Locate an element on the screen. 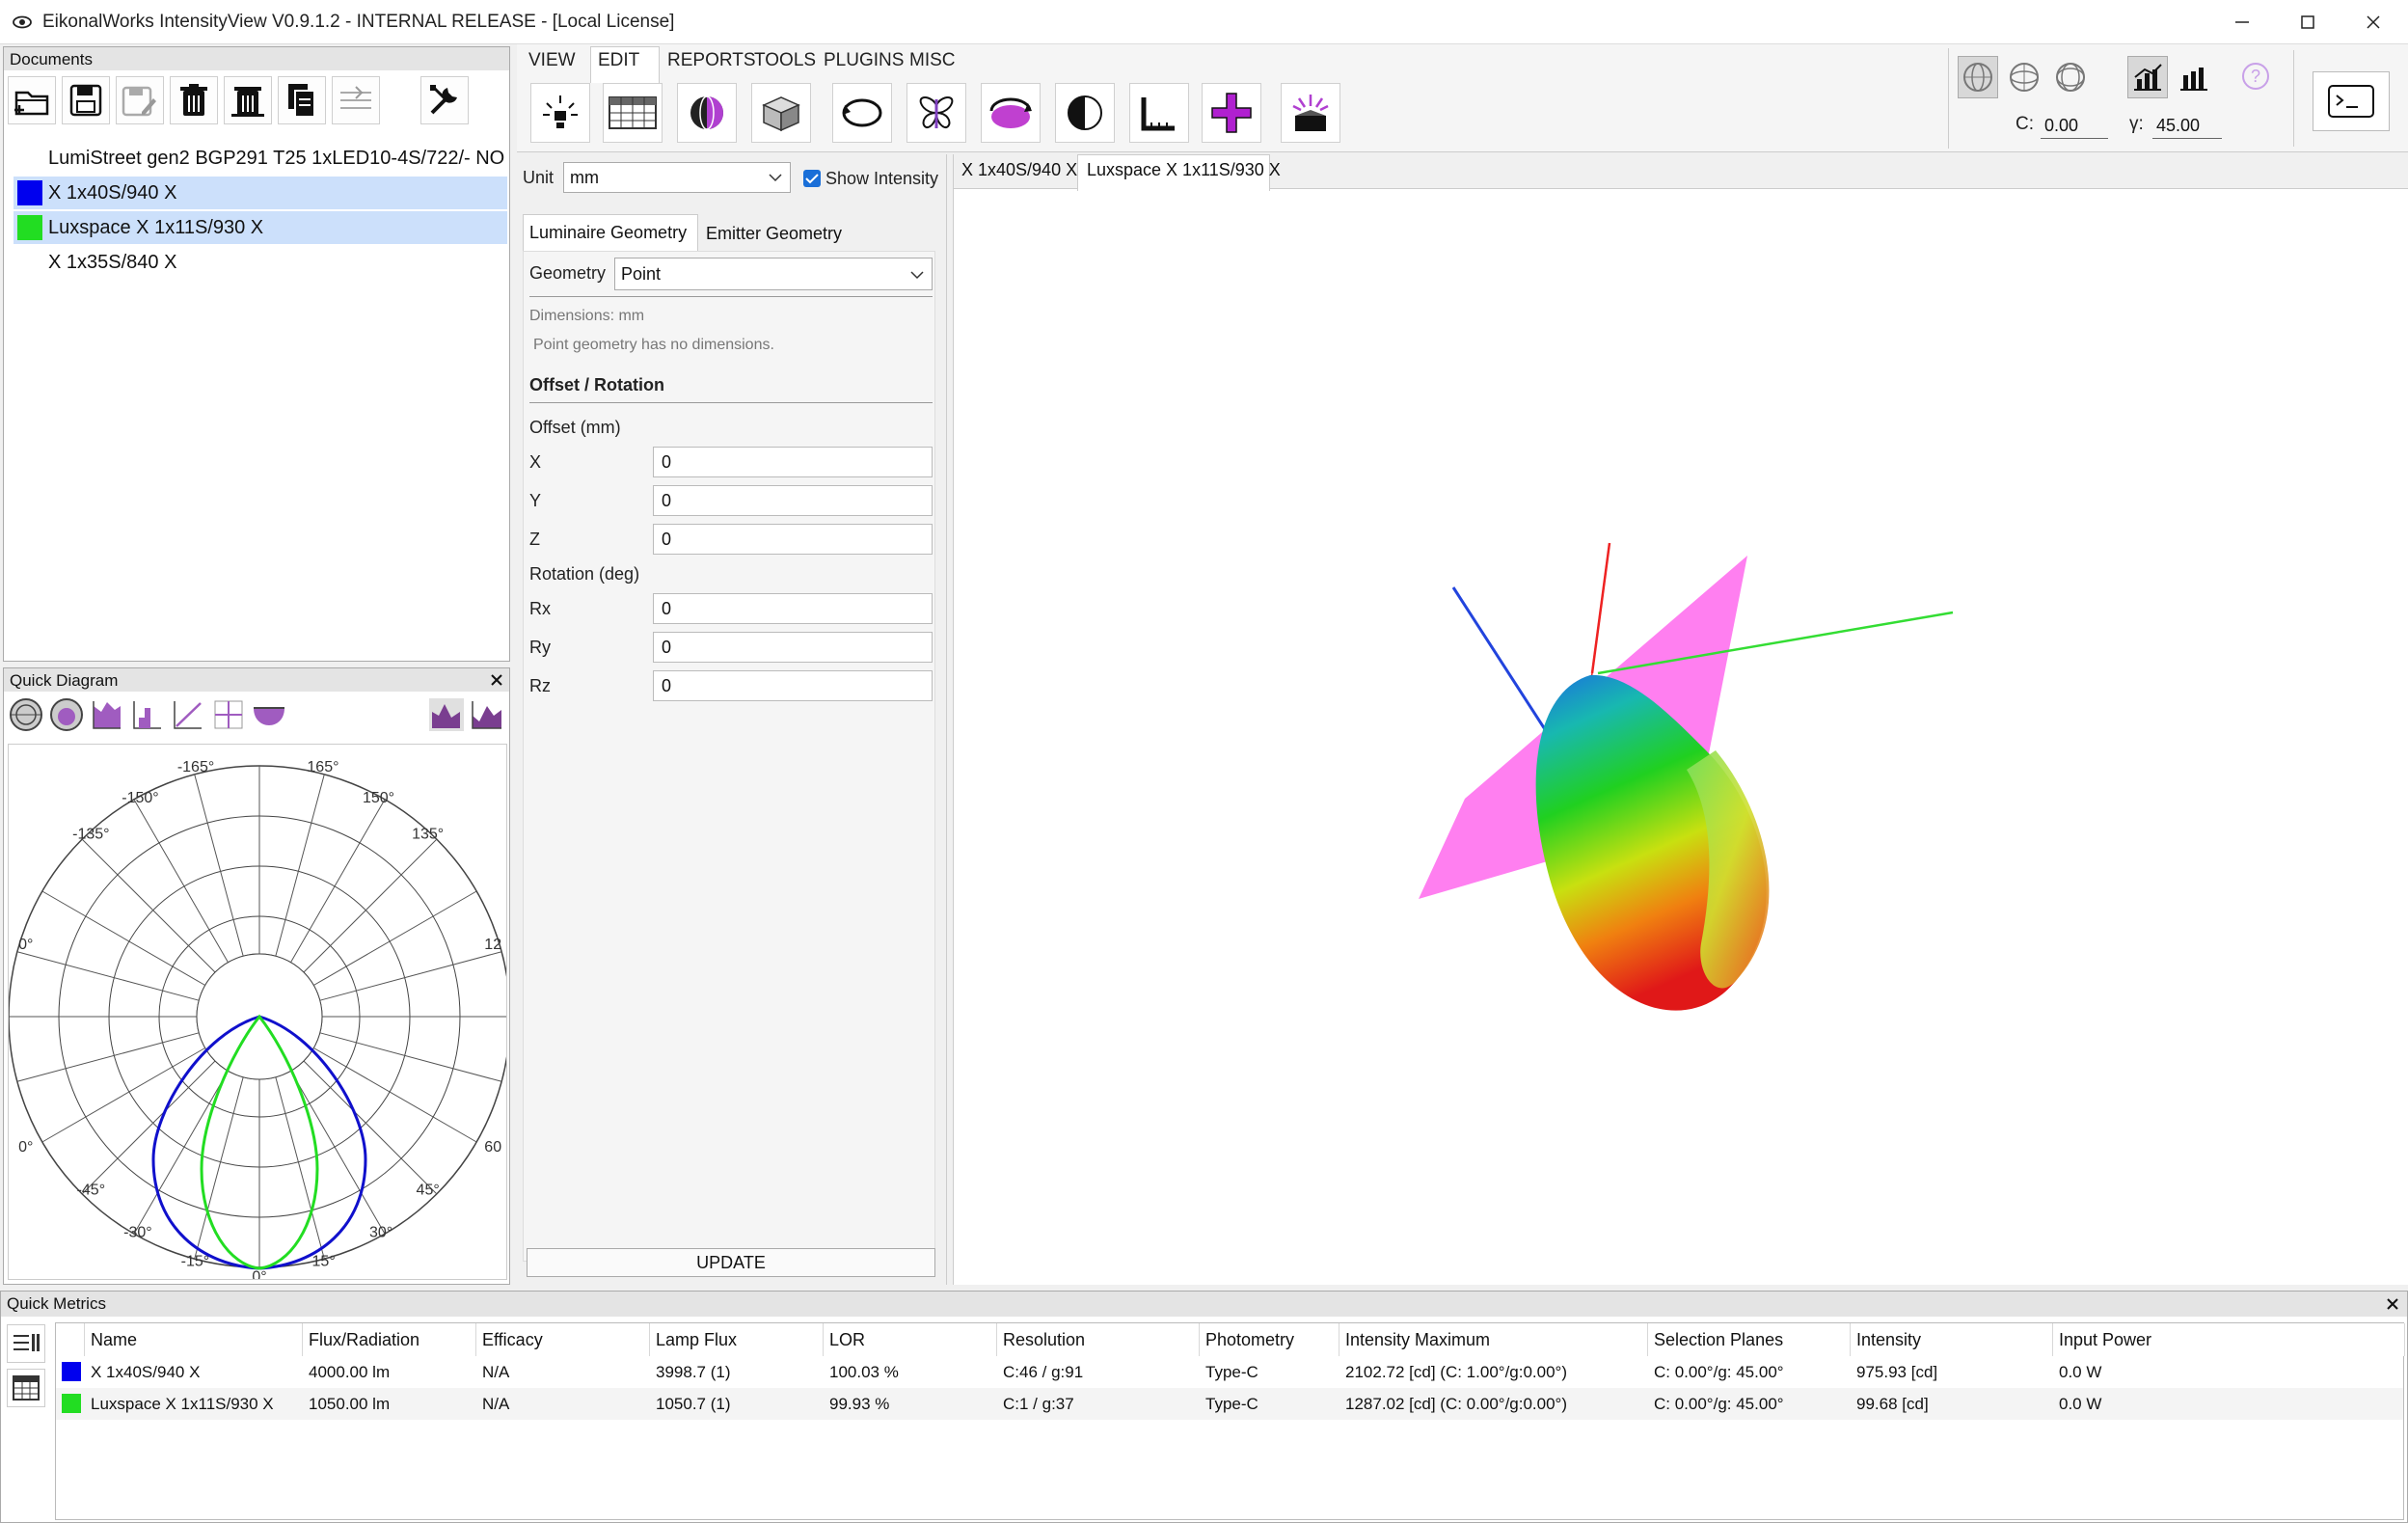 The width and height of the screenshot is (2408, 1523). globe-bb-button is located at coordinates (2024, 77).